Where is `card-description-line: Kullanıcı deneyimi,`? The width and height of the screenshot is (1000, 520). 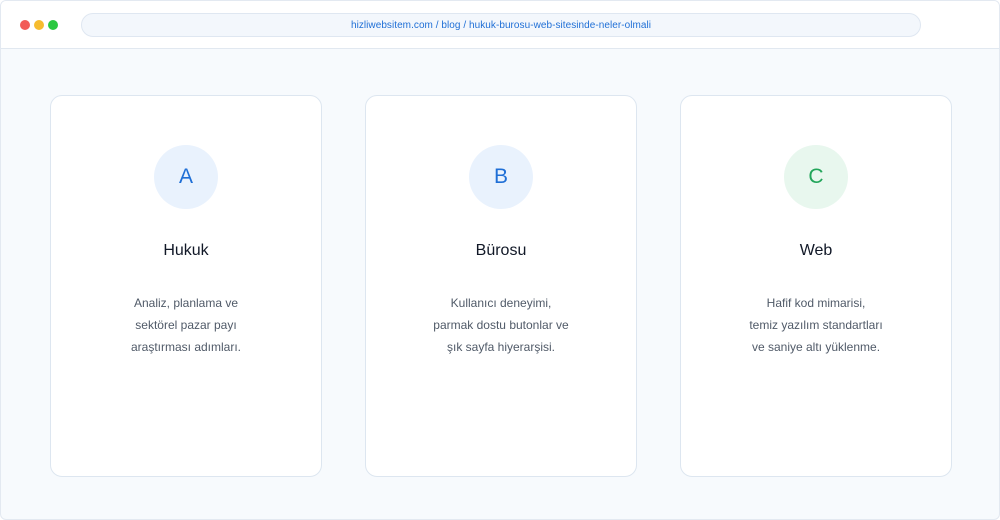 card-description-line: Kullanıcı deneyimi, is located at coordinates (501, 303).